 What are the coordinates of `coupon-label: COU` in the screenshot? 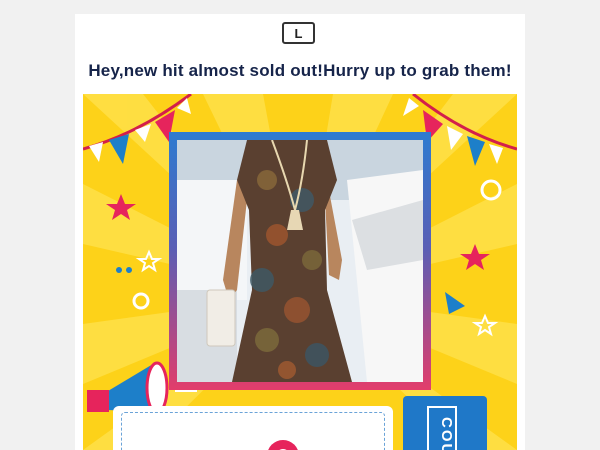 It's located at (442, 428).